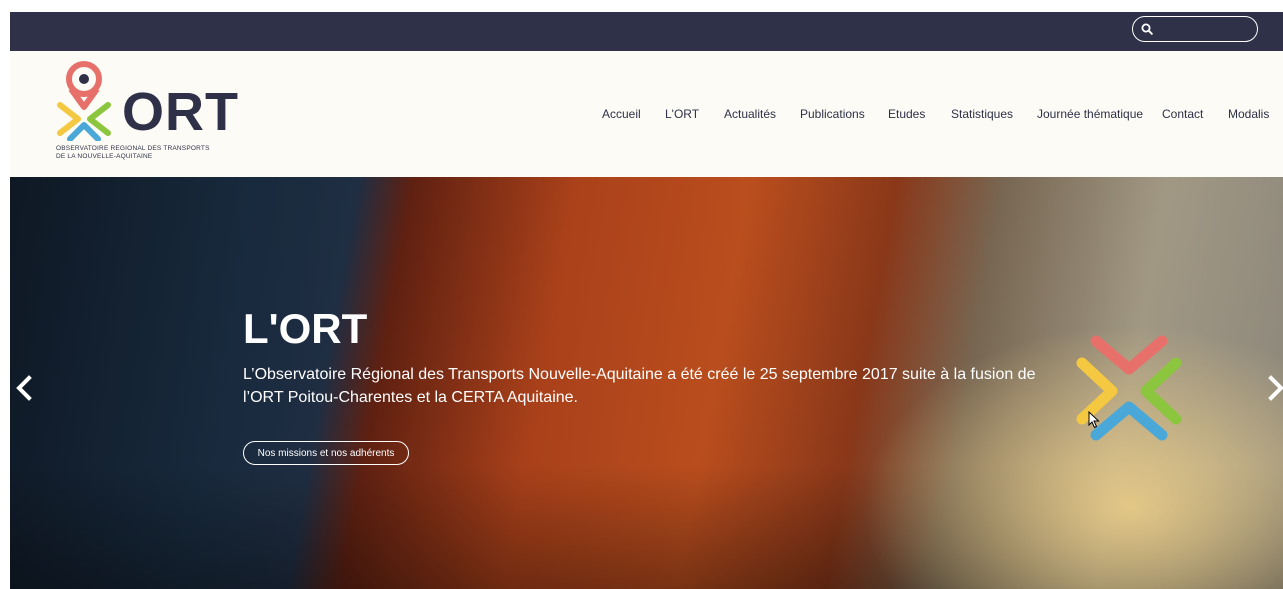 Image resolution: width=1283 pixels, height=589 pixels. I want to click on nav-item-journee-thematique: Journée thématique, so click(1090, 114).